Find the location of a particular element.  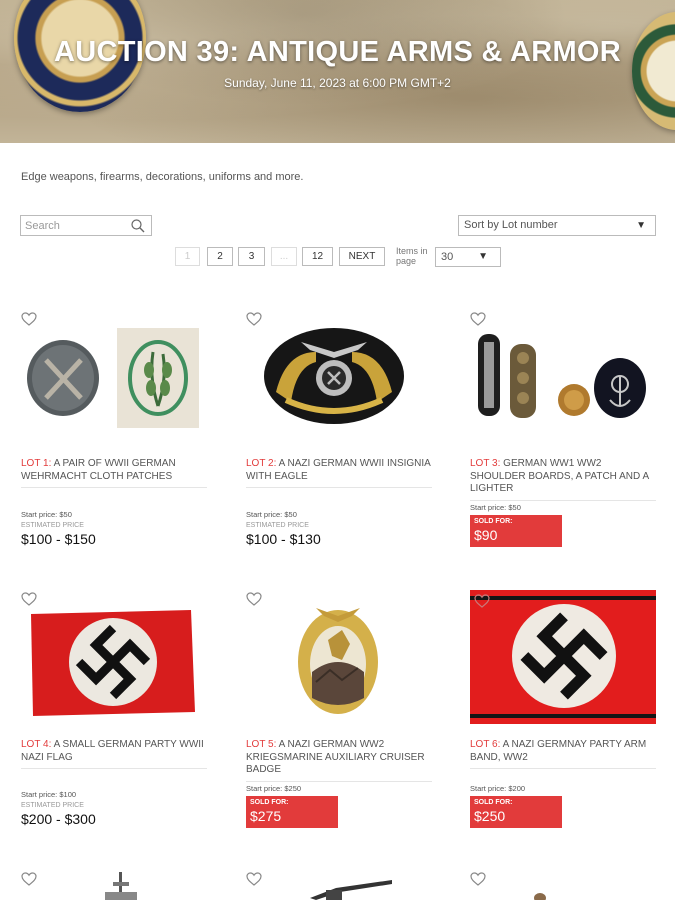

page-button-3: 3 is located at coordinates (251, 256).